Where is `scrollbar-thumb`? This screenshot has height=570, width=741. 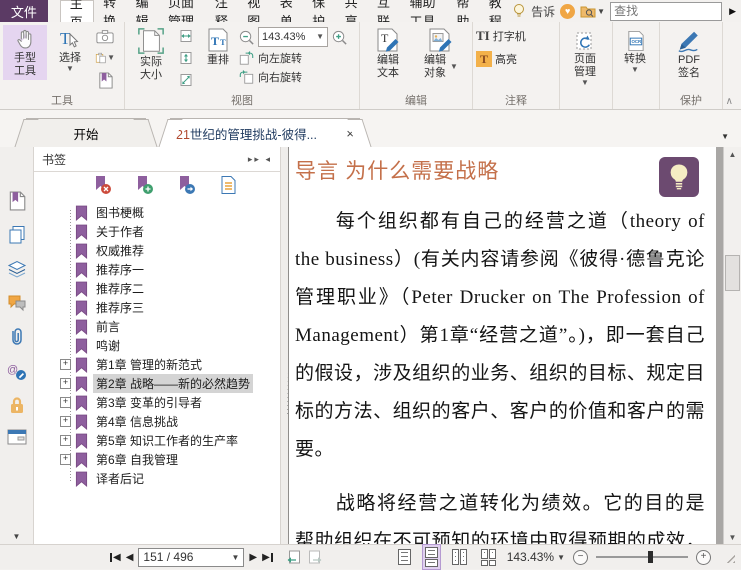
scrollbar-thumb is located at coordinates (732, 273).